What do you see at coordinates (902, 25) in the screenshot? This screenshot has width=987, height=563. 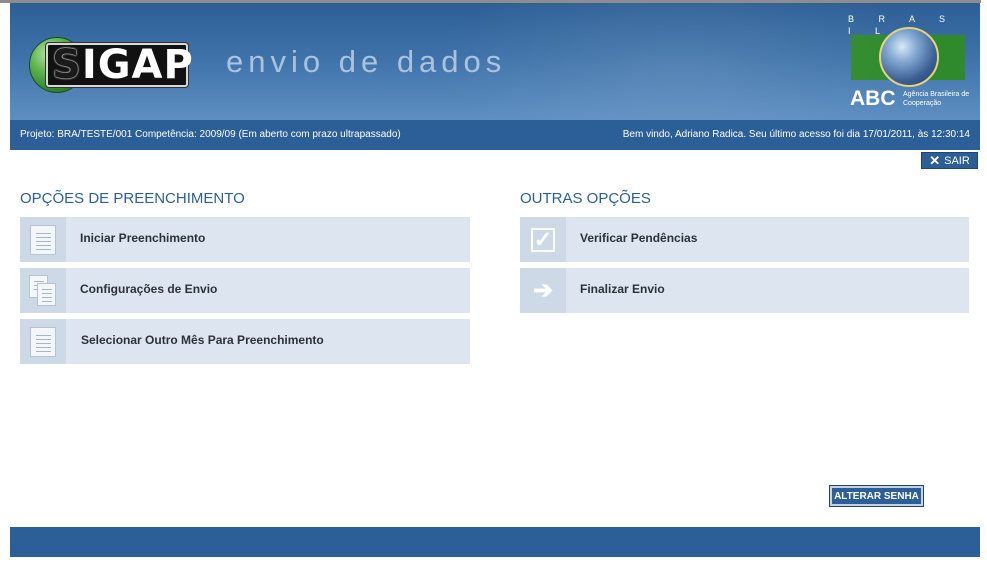 I see `brasil-label: B R A S I L` at bounding box center [902, 25].